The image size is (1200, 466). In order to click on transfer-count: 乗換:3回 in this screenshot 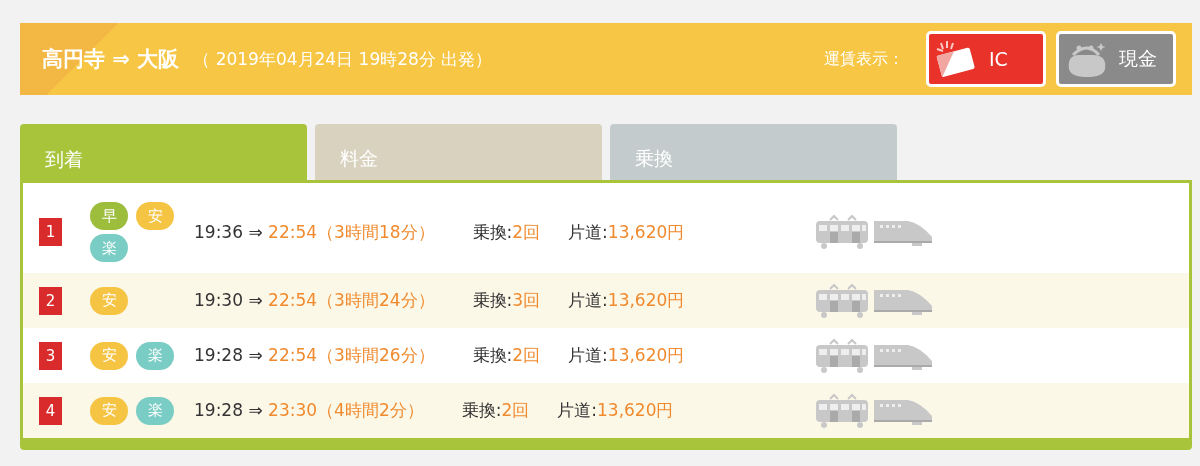, I will do `click(506, 300)`.